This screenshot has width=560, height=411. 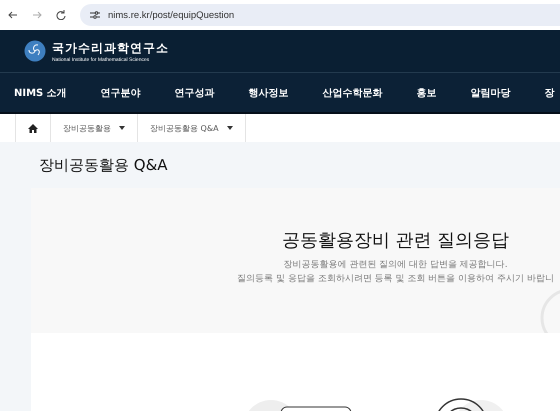 What do you see at coordinates (426, 93) in the screenshot?
I see `nav-link: 홍보` at bounding box center [426, 93].